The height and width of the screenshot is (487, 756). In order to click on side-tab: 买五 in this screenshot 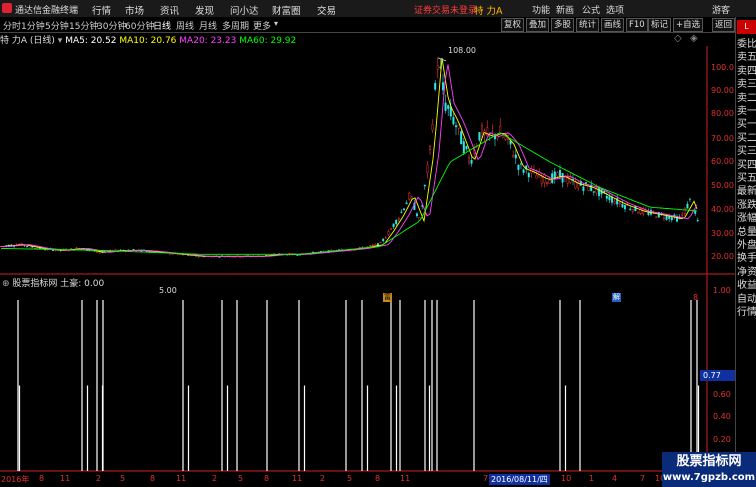, I will do `click(746, 178)`.